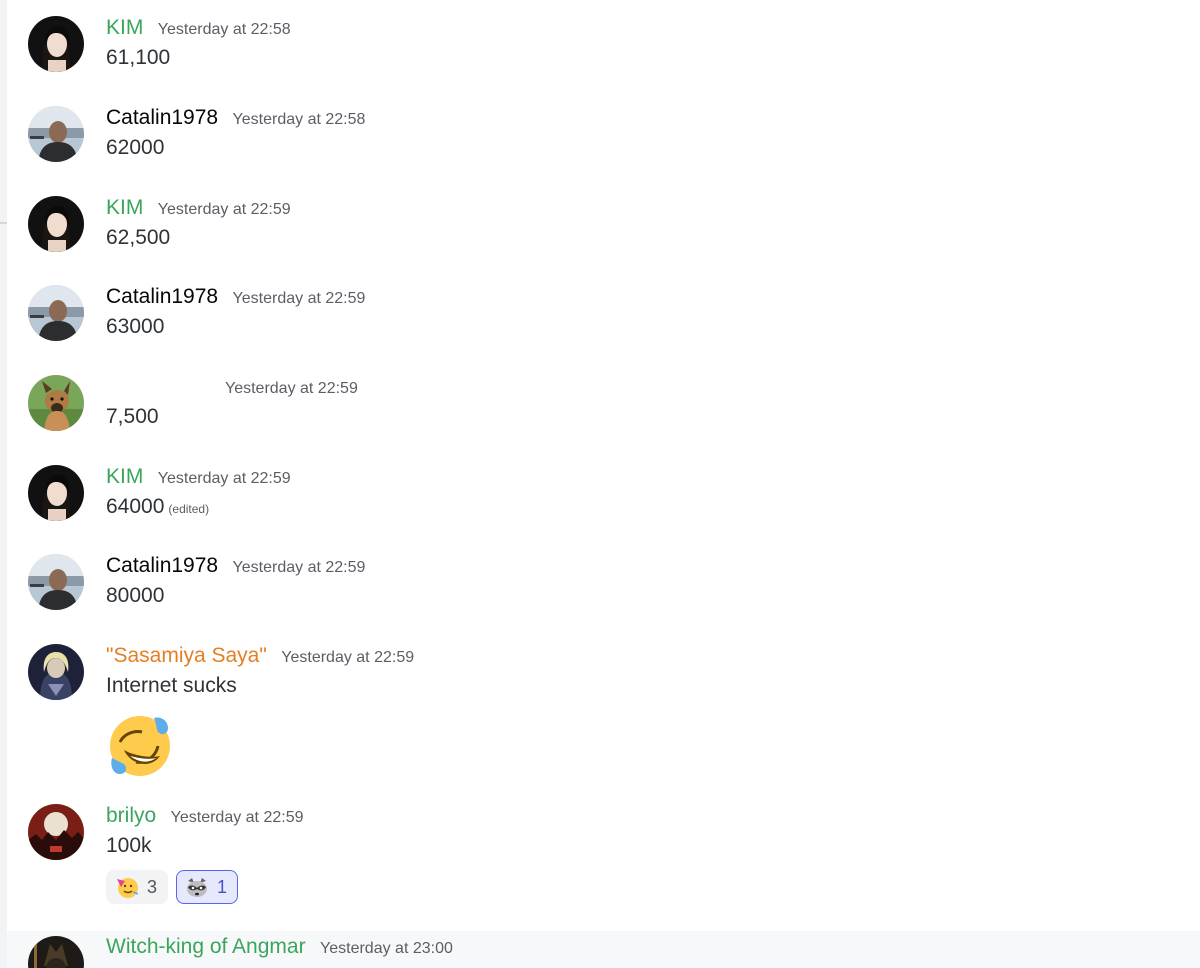  What do you see at coordinates (186, 655) in the screenshot?
I see `author-name: "Sasamiya Saya"` at bounding box center [186, 655].